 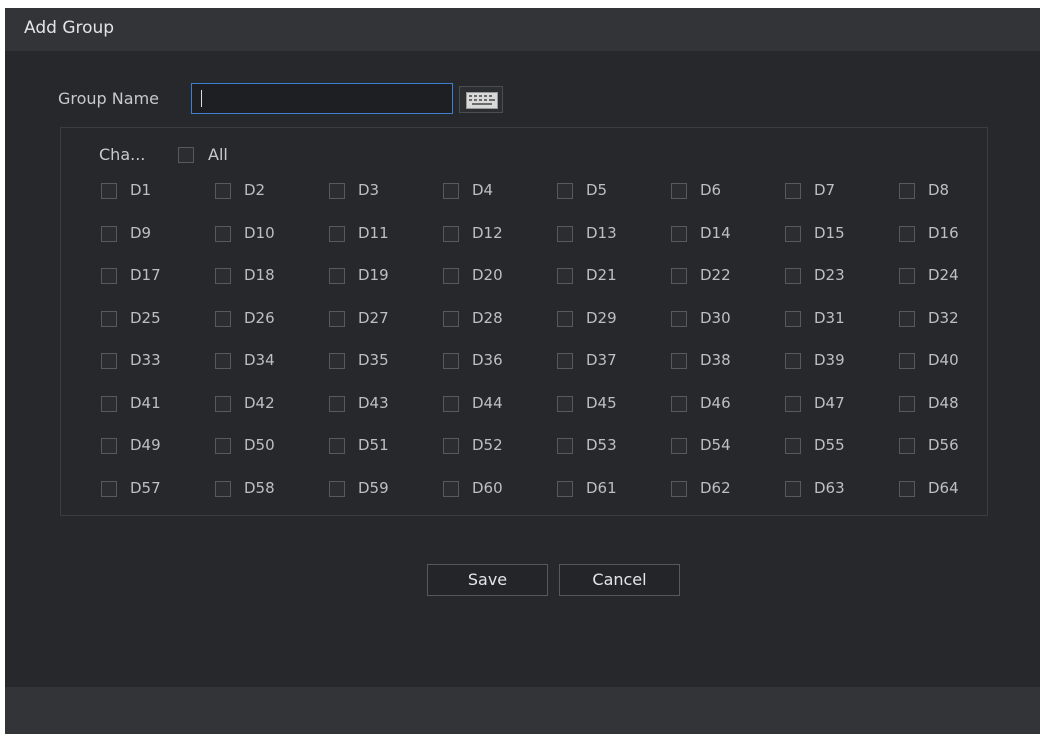 What do you see at coordinates (186, 155) in the screenshot?
I see `select-all-checkbox` at bounding box center [186, 155].